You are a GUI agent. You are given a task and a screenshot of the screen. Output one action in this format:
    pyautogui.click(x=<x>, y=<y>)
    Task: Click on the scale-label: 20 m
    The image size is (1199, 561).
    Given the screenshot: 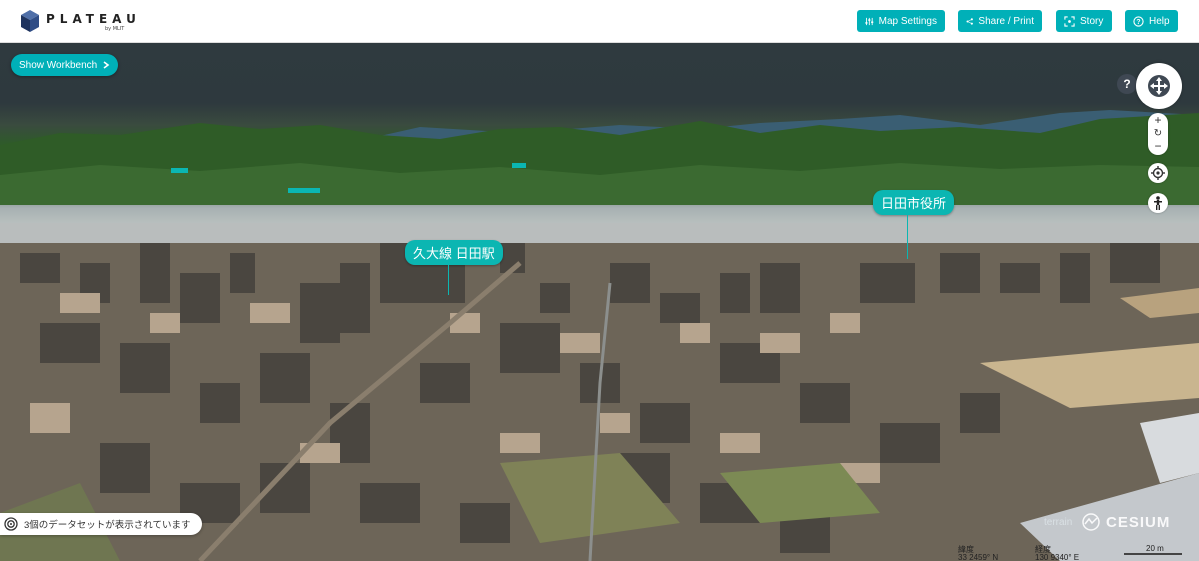 What is the action you would take?
    pyautogui.click(x=1155, y=548)
    